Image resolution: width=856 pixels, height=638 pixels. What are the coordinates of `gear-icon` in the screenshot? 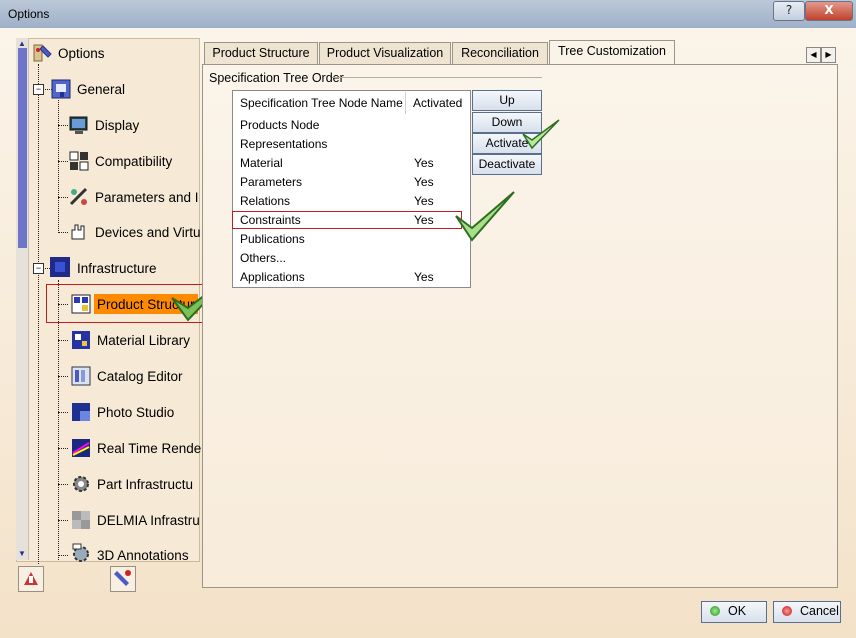 It's located at (81, 484).